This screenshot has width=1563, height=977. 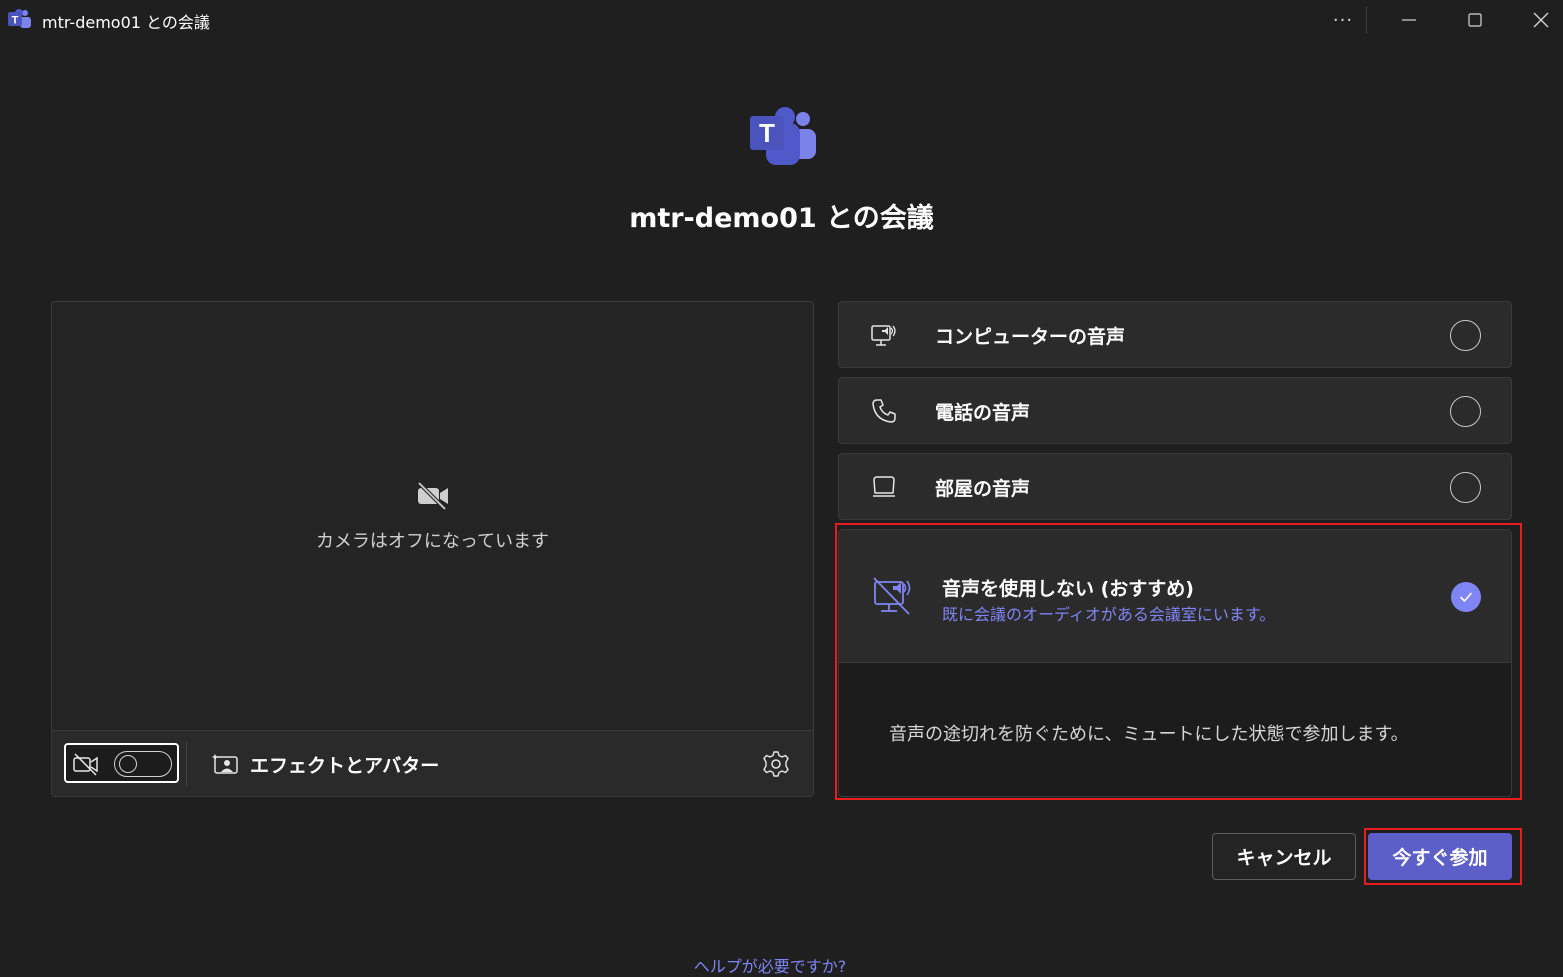 I want to click on camera-off-icon, so click(x=432, y=496).